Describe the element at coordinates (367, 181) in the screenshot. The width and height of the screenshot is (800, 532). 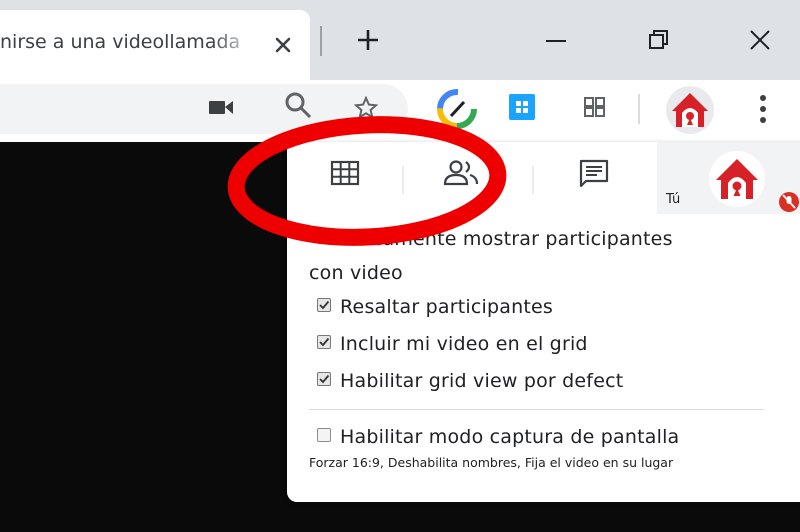
I see `red-annotation-circle` at that location.